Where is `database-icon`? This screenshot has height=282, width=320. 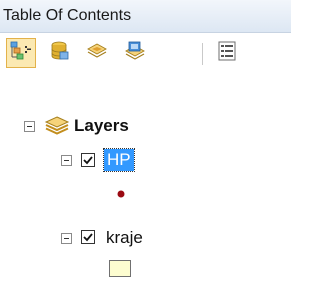 database-icon is located at coordinates (59, 53).